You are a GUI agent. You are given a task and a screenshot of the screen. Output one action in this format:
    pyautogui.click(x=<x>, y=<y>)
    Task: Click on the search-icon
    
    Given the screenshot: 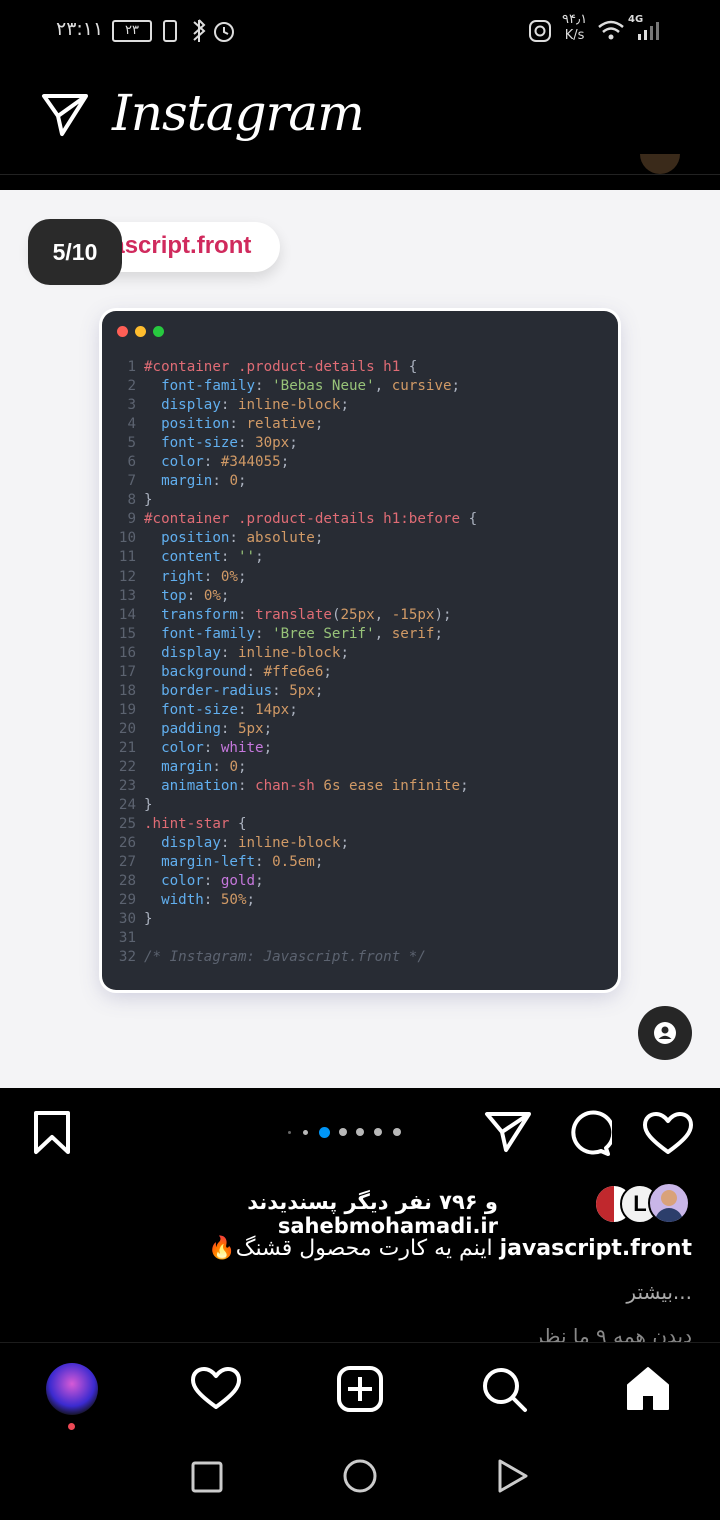 What is the action you would take?
    pyautogui.click(x=504, y=1389)
    